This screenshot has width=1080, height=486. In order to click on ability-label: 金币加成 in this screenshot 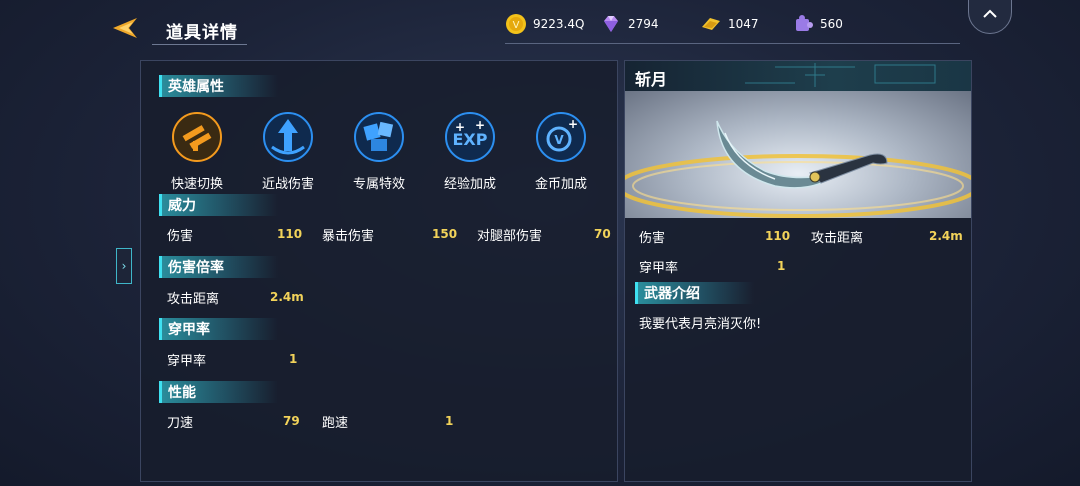, I will do `click(560, 184)`.